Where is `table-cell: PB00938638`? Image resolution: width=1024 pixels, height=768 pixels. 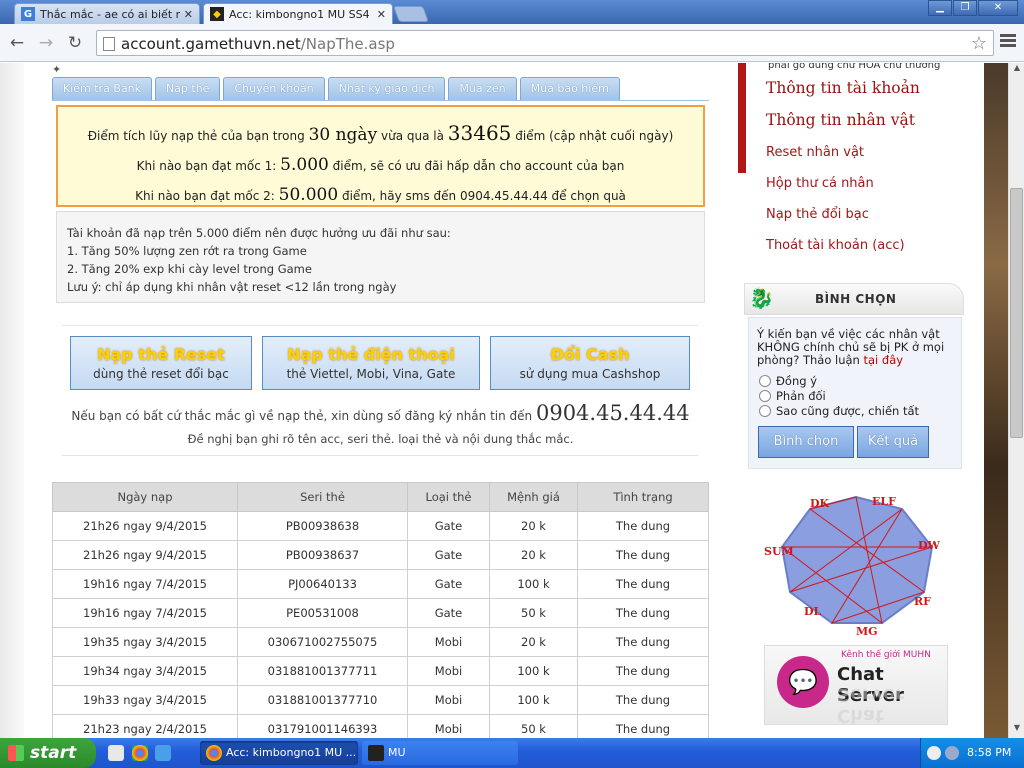
table-cell: PB00938638 is located at coordinates (322, 526).